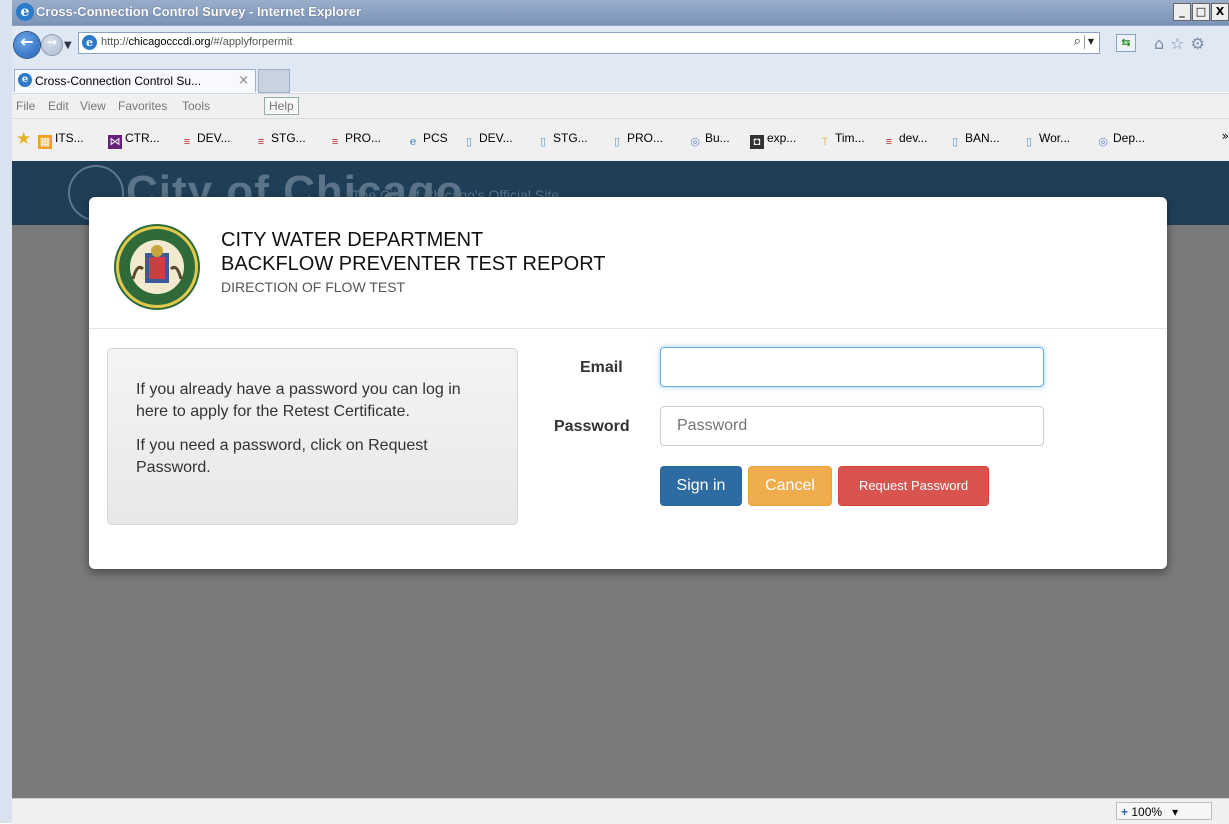 This screenshot has width=1229, height=824. Describe the element at coordinates (1182, 12) in the screenshot. I see `minimize-button: _` at that location.